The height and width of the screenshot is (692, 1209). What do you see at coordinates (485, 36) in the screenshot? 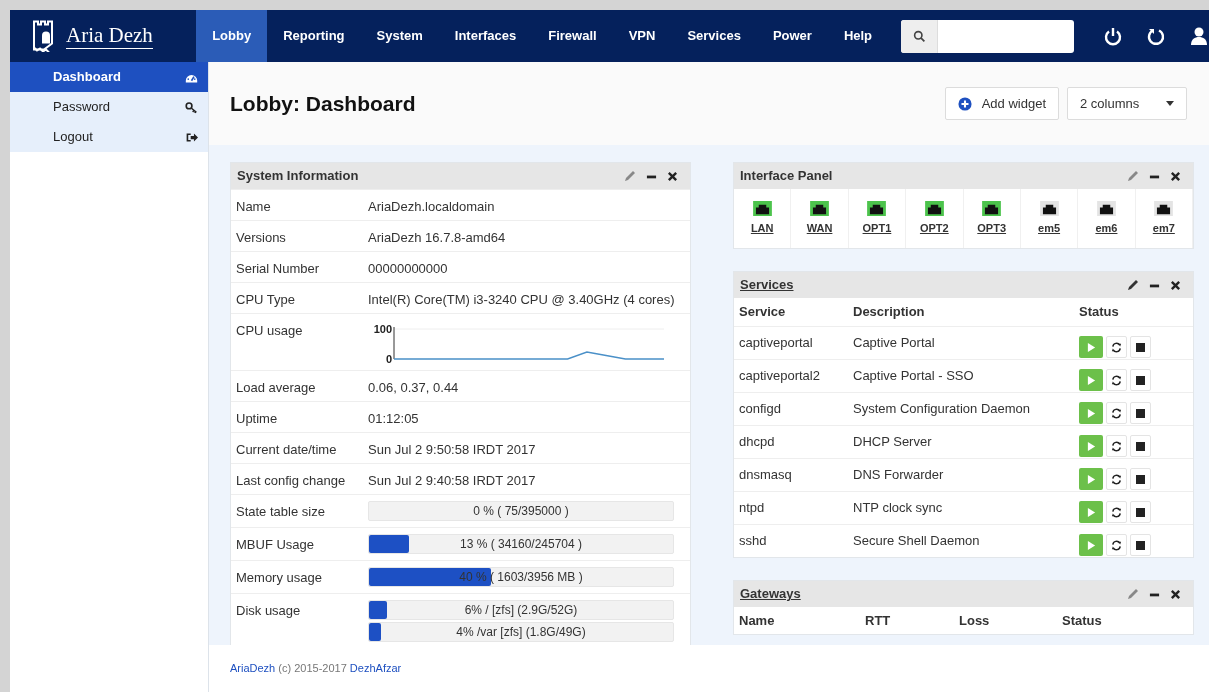
I see `nav-tab: Interfaces` at bounding box center [485, 36].